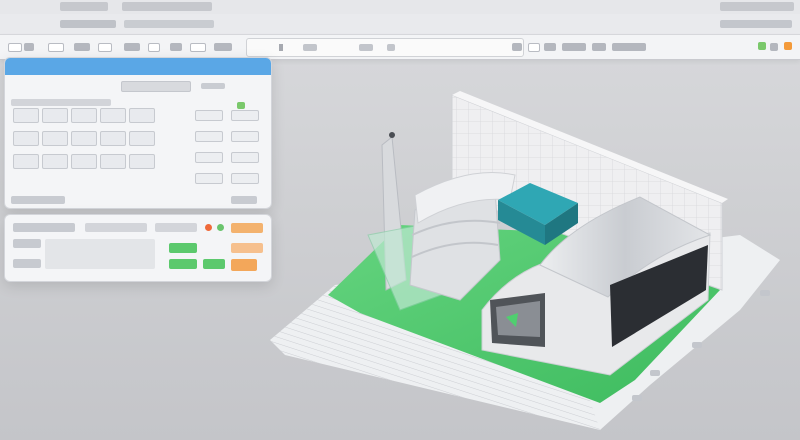  What do you see at coordinates (105, 47) in the screenshot?
I see `bookmark-icon` at bounding box center [105, 47].